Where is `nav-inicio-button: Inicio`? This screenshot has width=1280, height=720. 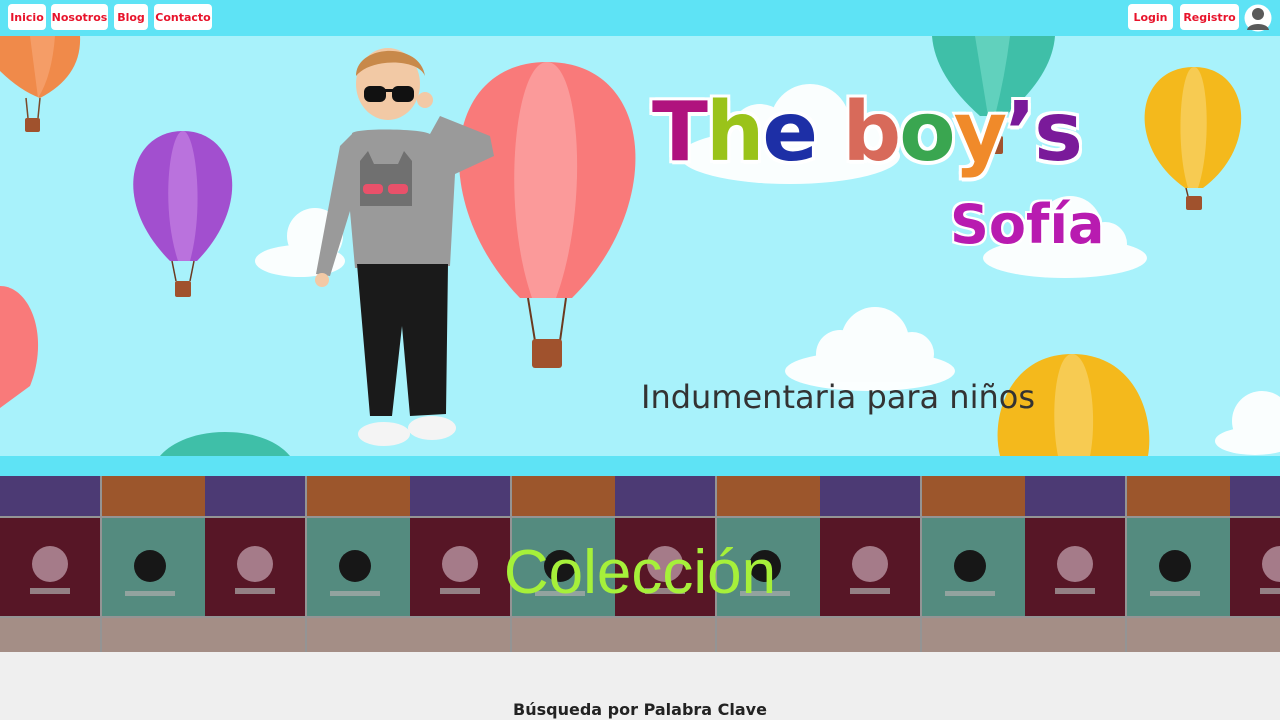
nav-inicio-button: Inicio is located at coordinates (27, 17).